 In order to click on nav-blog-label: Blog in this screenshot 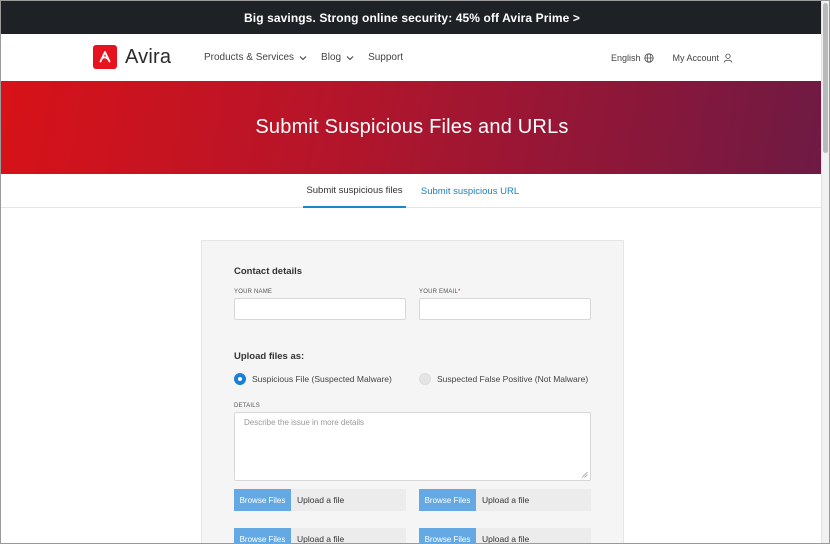, I will do `click(331, 57)`.